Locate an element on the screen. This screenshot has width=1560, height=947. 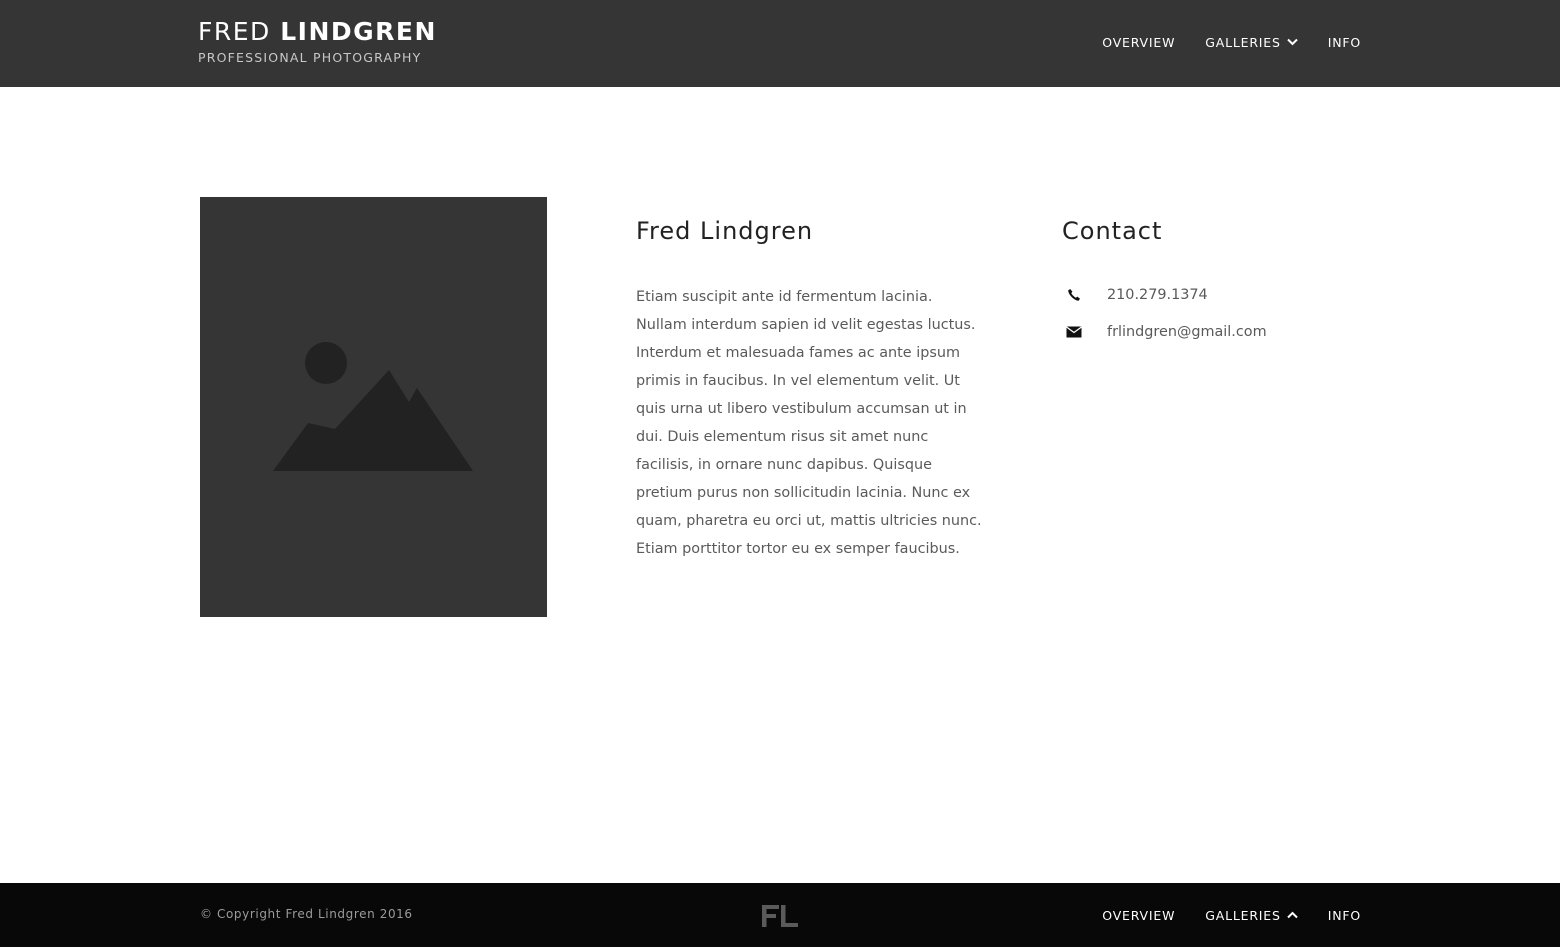
footer-nav-galleries-label: GALLERIES is located at coordinates (1243, 915).